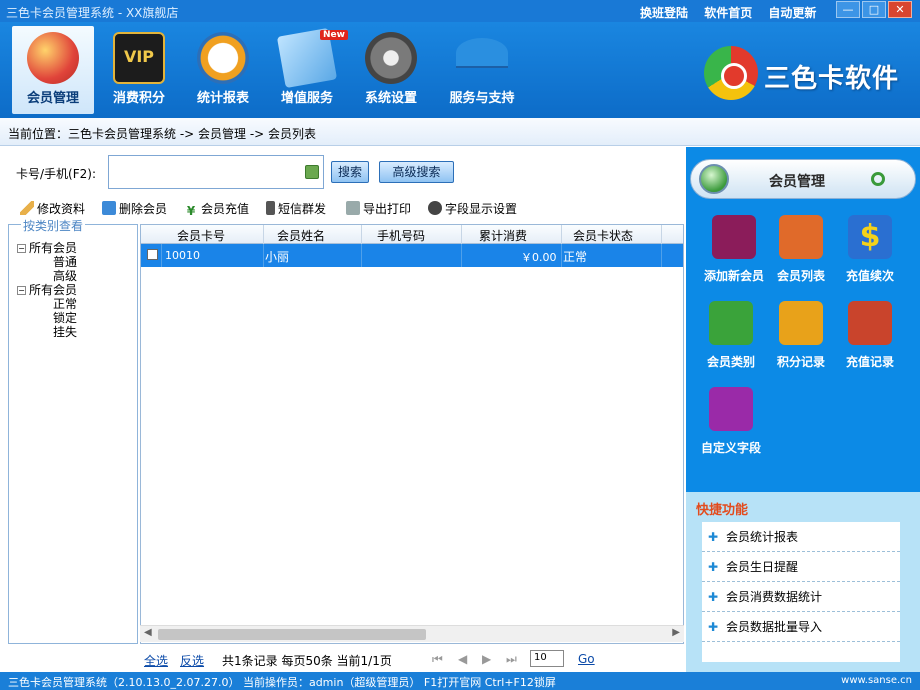 This screenshot has width=920, height=690. What do you see at coordinates (801, 537) in the screenshot?
I see `quick-item-member-report: ✚ 会员统计报表` at bounding box center [801, 537].